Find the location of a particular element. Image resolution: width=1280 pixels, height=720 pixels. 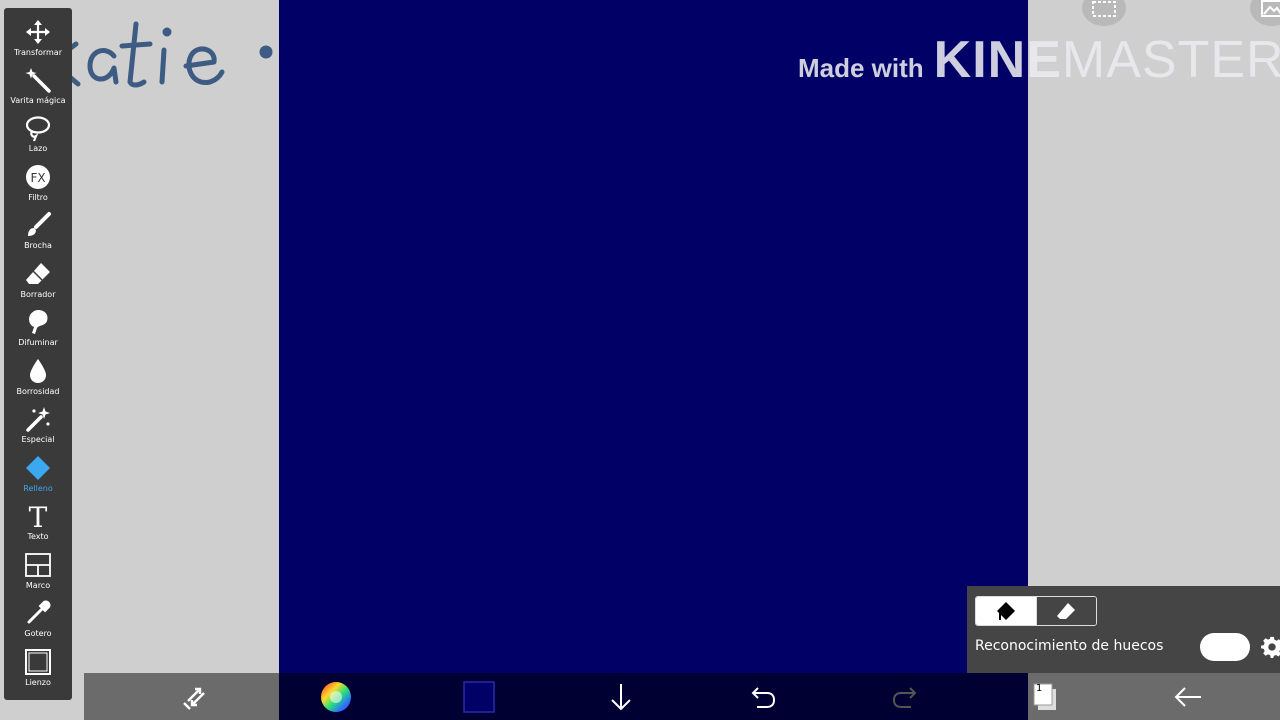

arrow-down-icon is located at coordinates (621, 697).